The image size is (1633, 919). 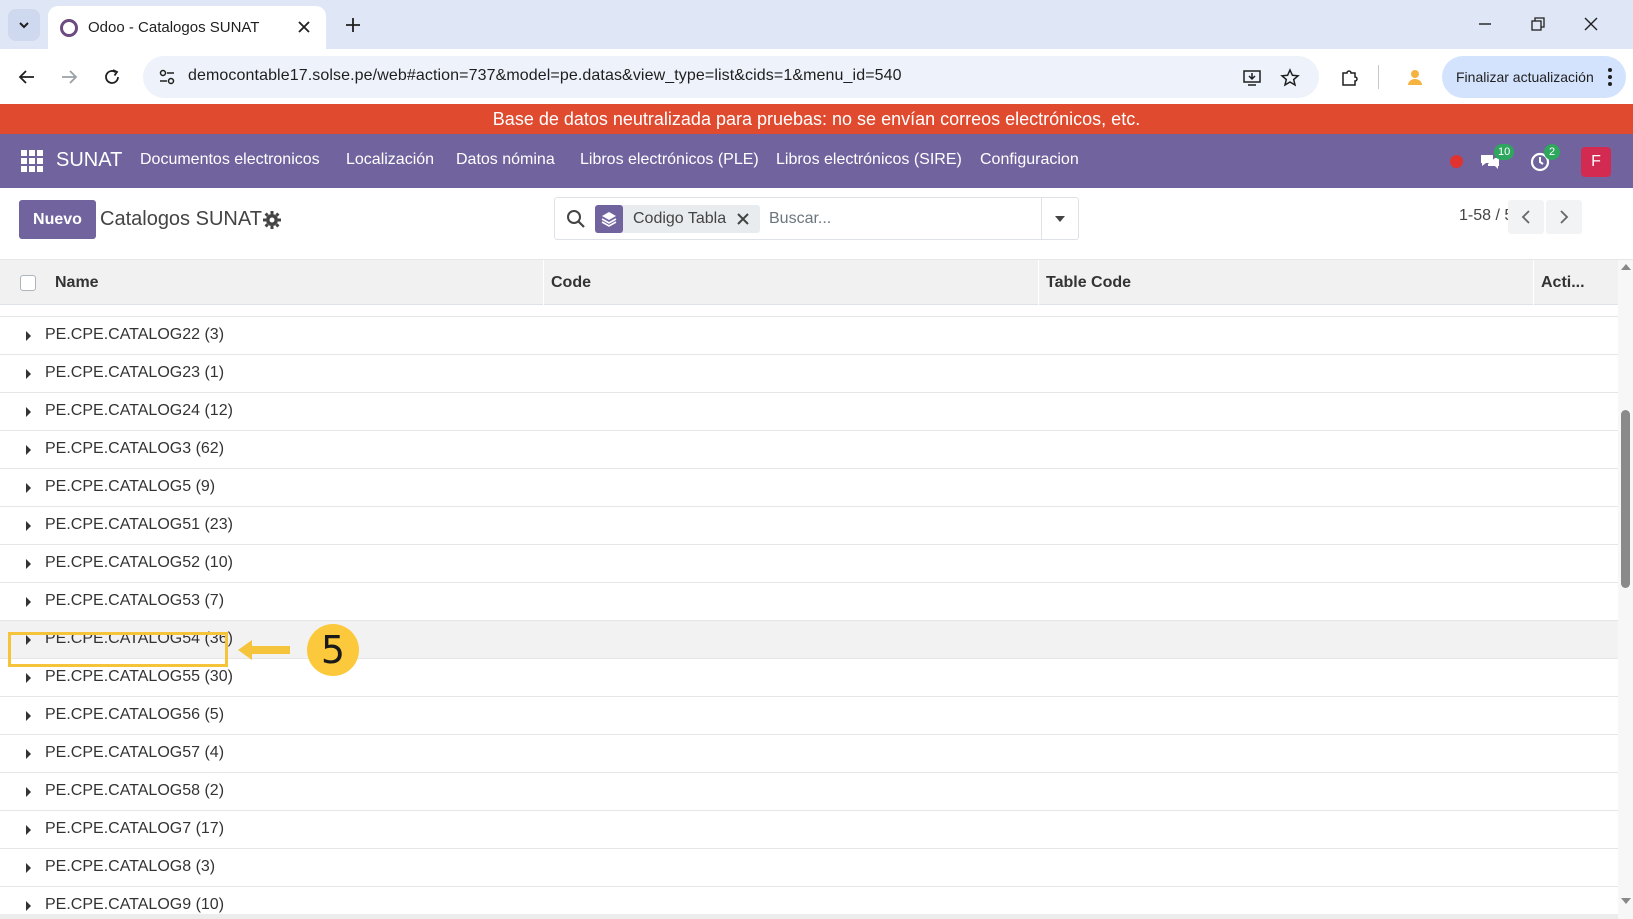 I want to click on arrow-right-icon, so click(x=70, y=77).